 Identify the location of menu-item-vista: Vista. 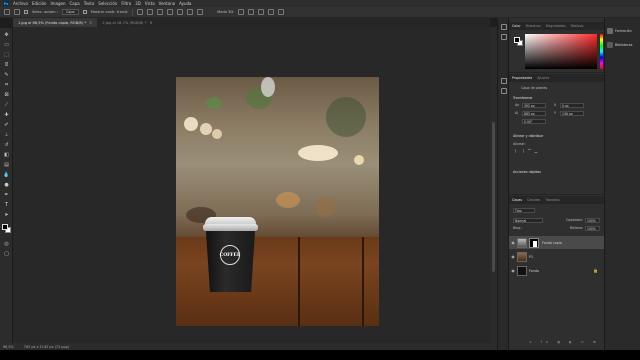
(150, 3).